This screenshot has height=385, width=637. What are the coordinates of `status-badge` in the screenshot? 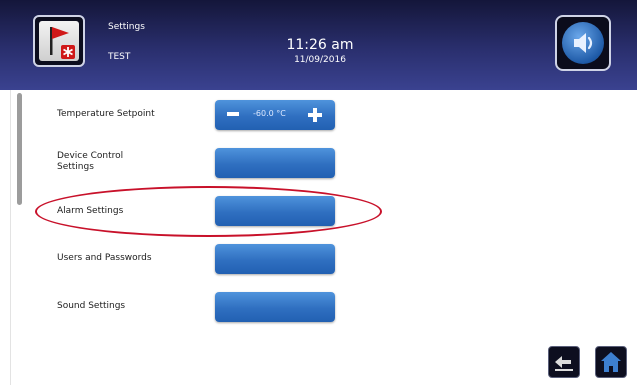 It's located at (59, 41).